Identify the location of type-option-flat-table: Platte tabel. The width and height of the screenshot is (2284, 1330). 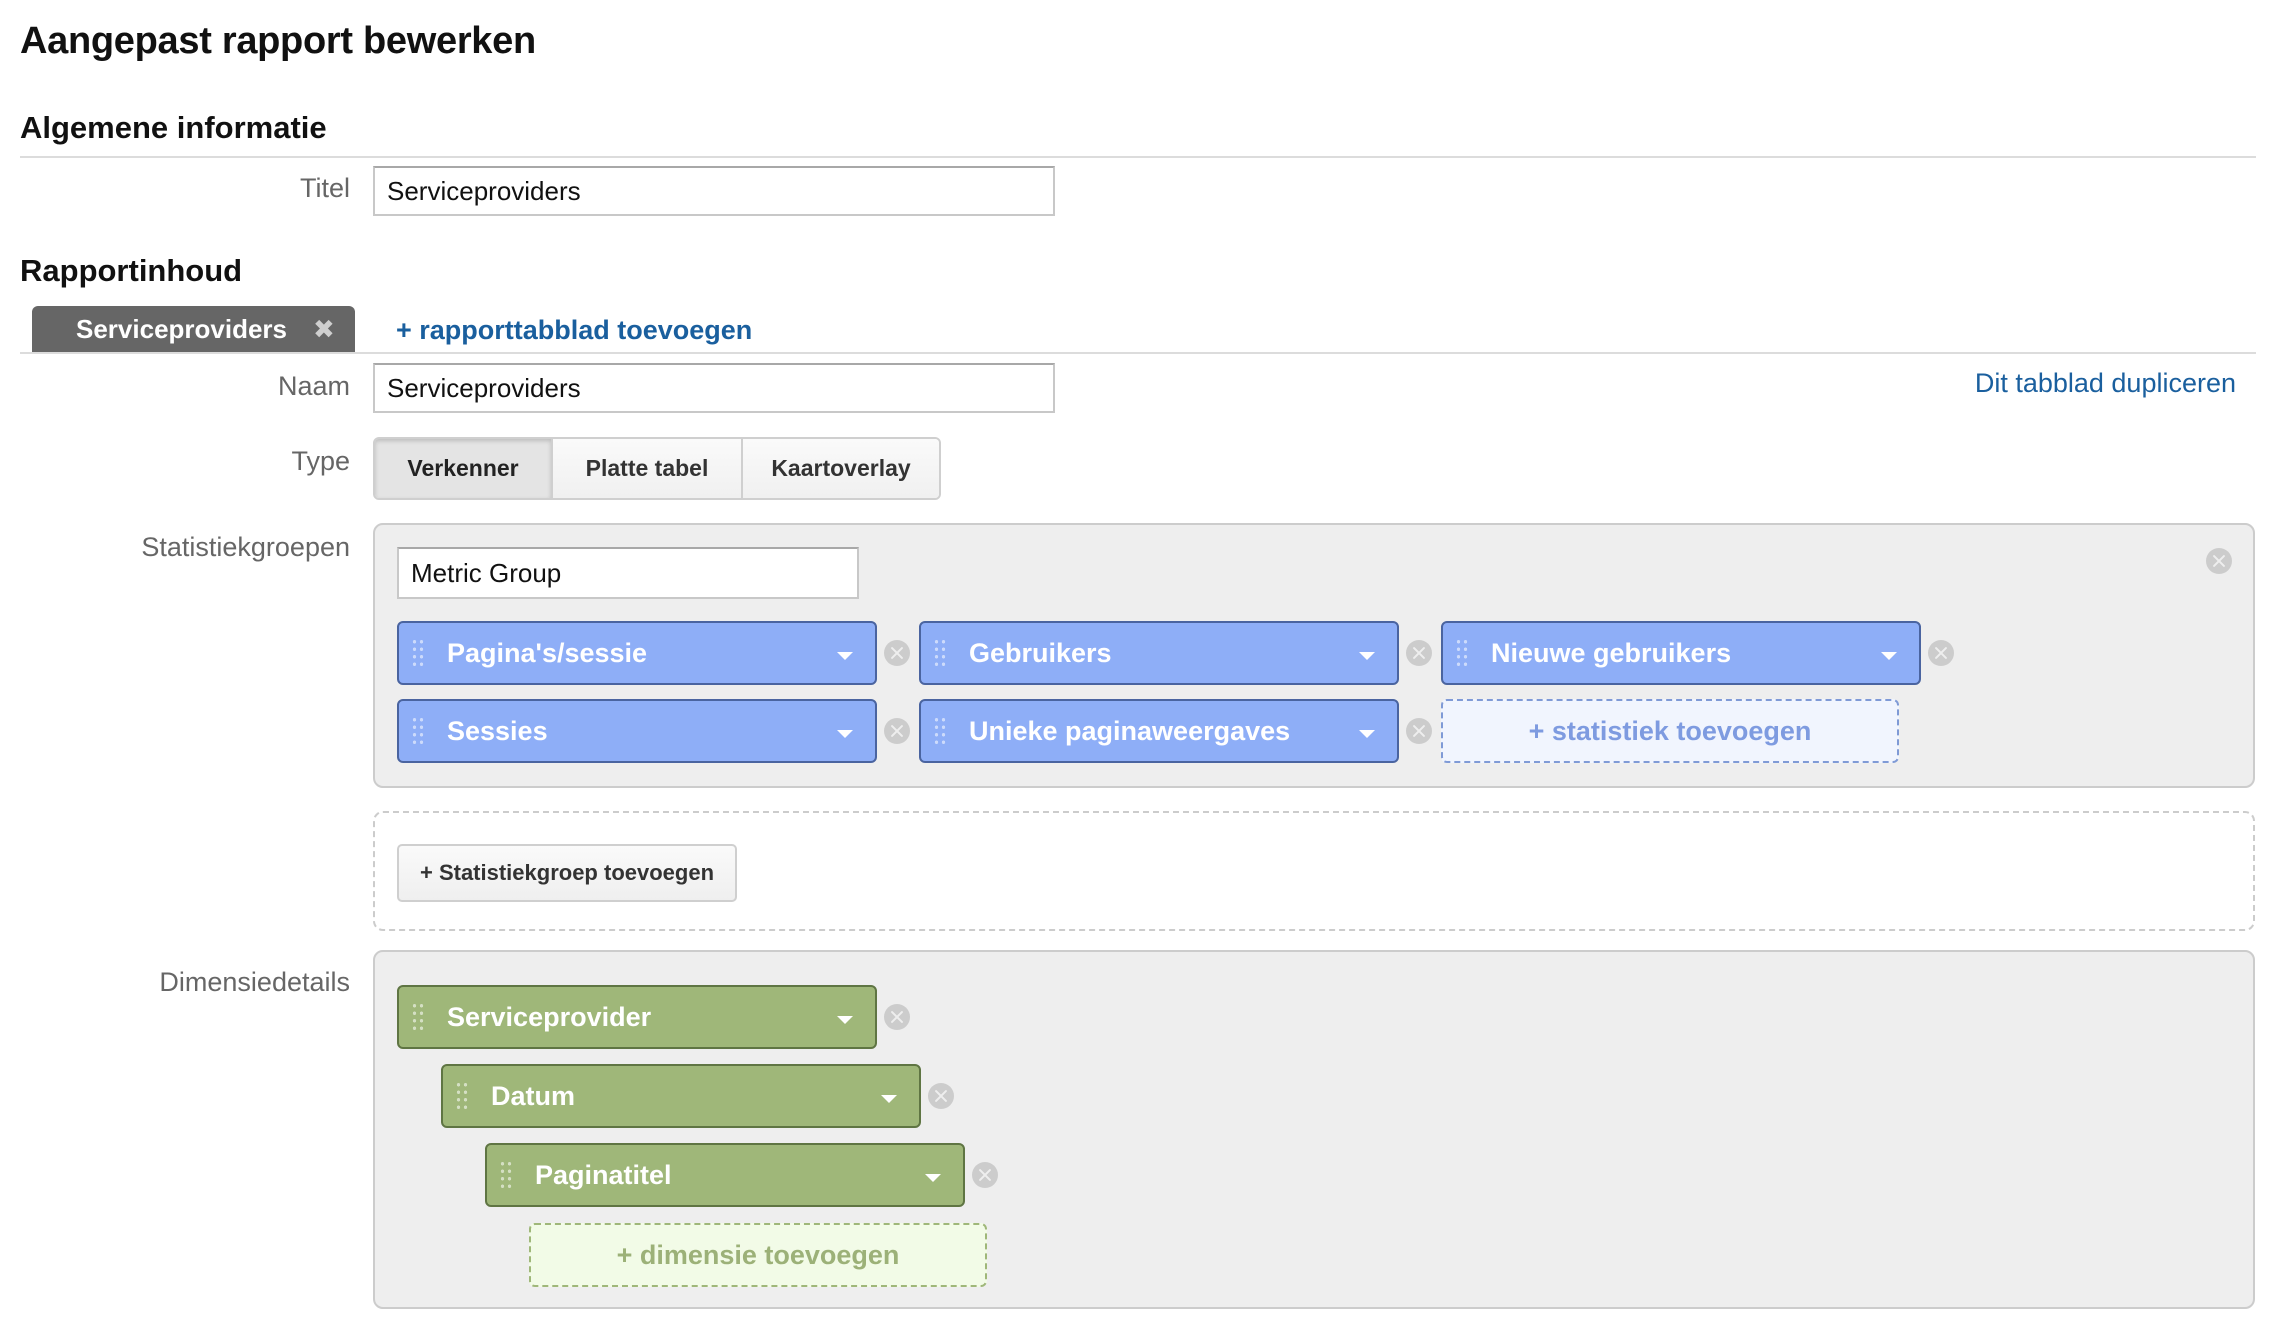
(648, 468).